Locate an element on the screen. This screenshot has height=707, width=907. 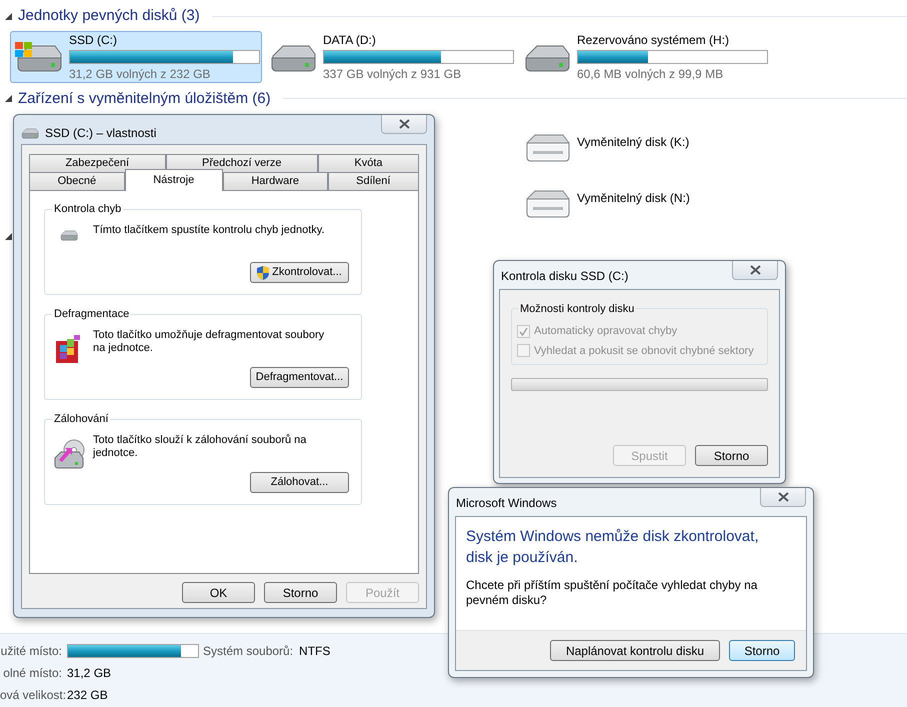
detail-label: Systém souborů: is located at coordinates (248, 651).